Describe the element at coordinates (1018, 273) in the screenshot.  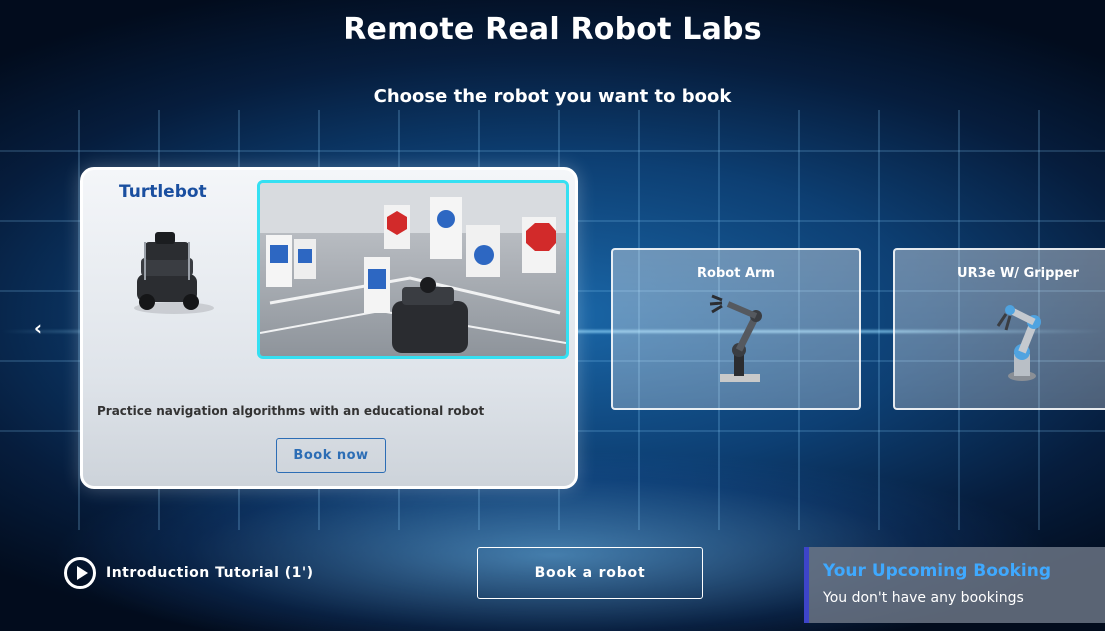
I see `robot-card-title: UR3e W/ Gripper` at that location.